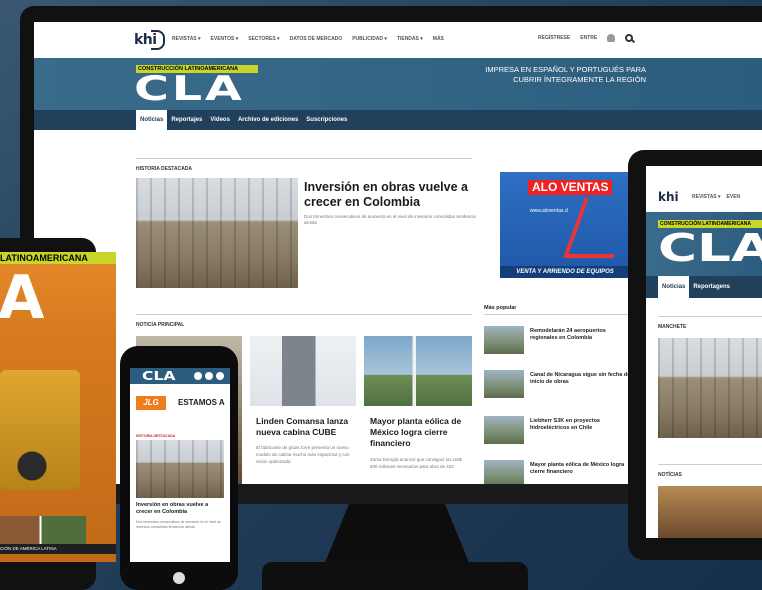 The image size is (762, 590). I want to click on nav-link-tiendas: TIENDAS ▾, so click(410, 39).